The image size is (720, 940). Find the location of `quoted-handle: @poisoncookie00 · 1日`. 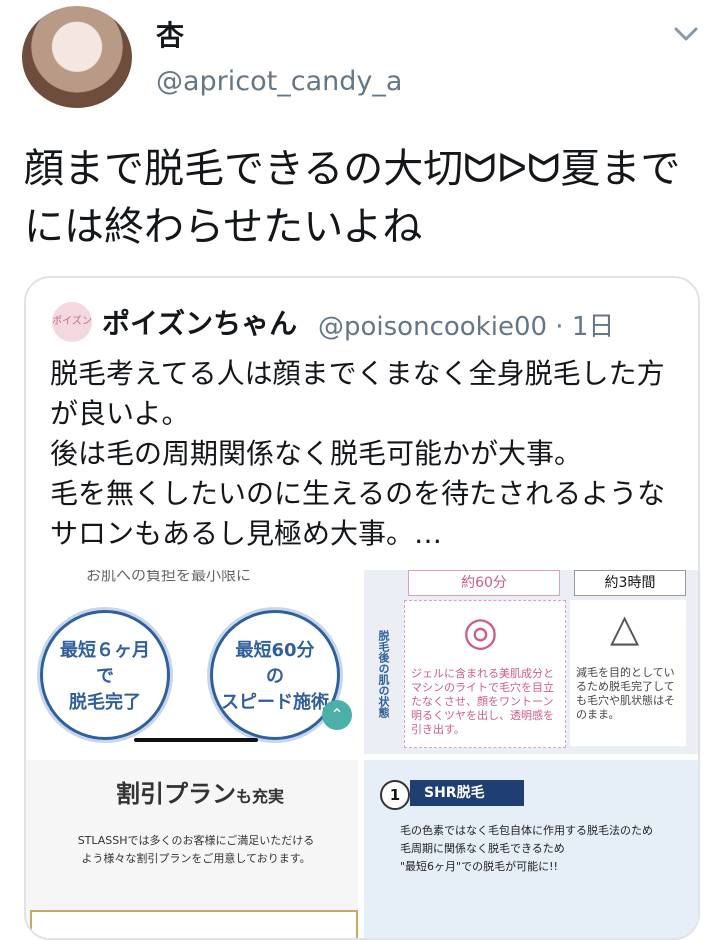

quoted-handle: @poisoncookie00 · 1日 is located at coordinates (466, 324).